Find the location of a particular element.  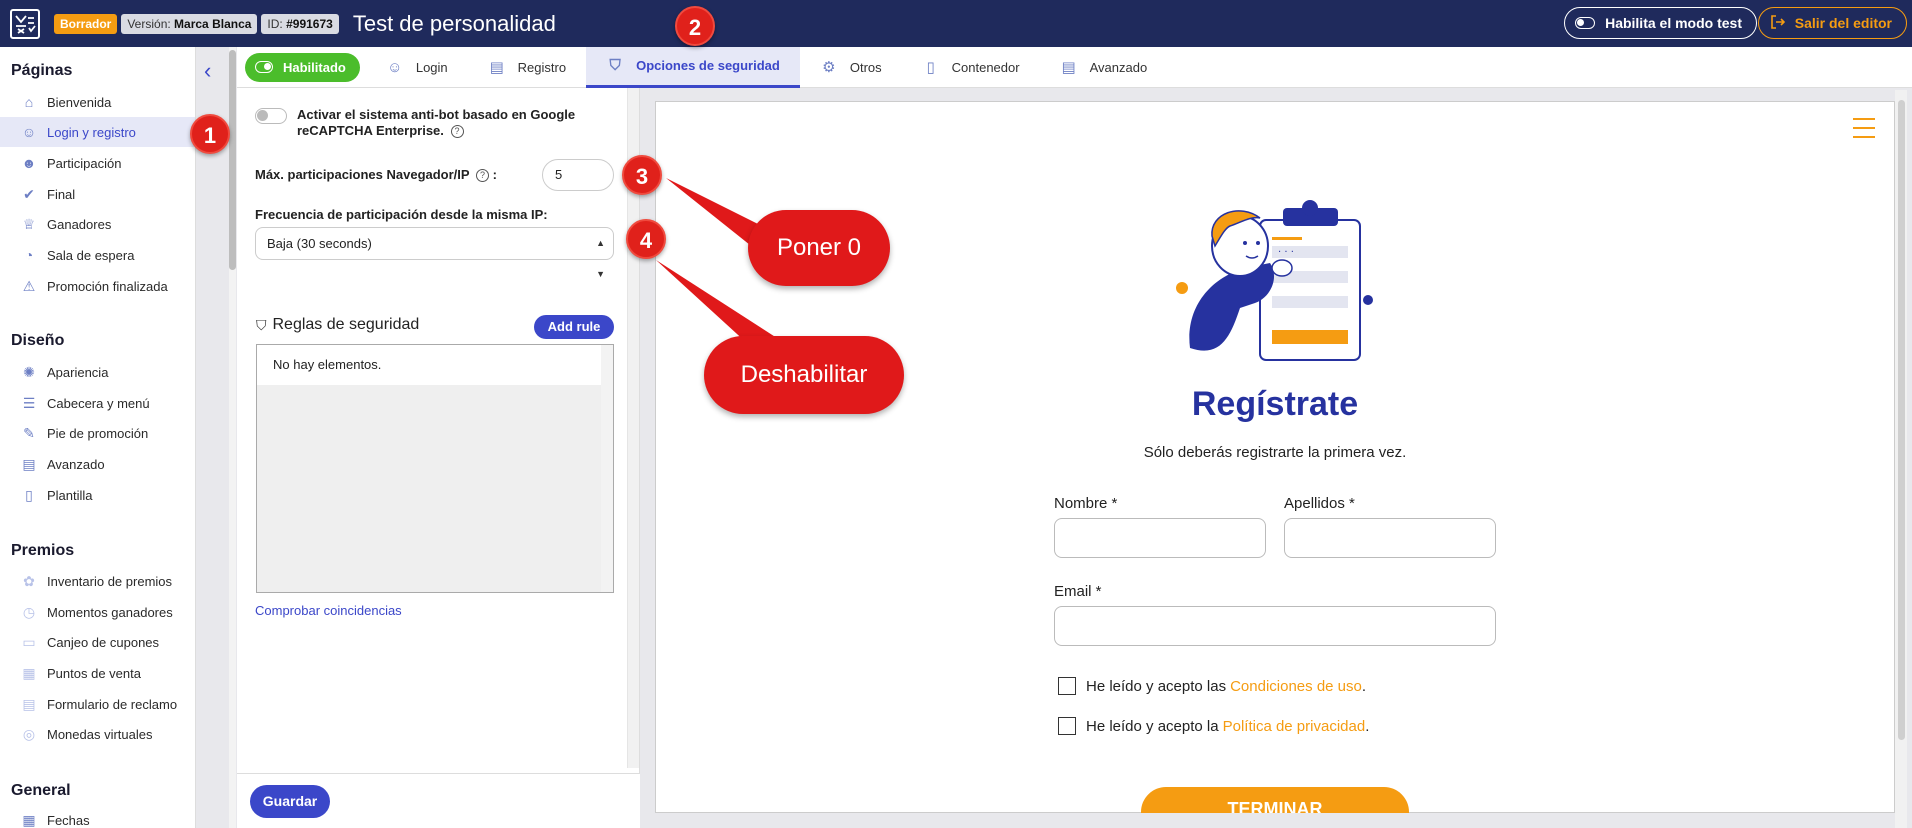

sidebar-item-label: Sala de espera is located at coordinates (91, 255).